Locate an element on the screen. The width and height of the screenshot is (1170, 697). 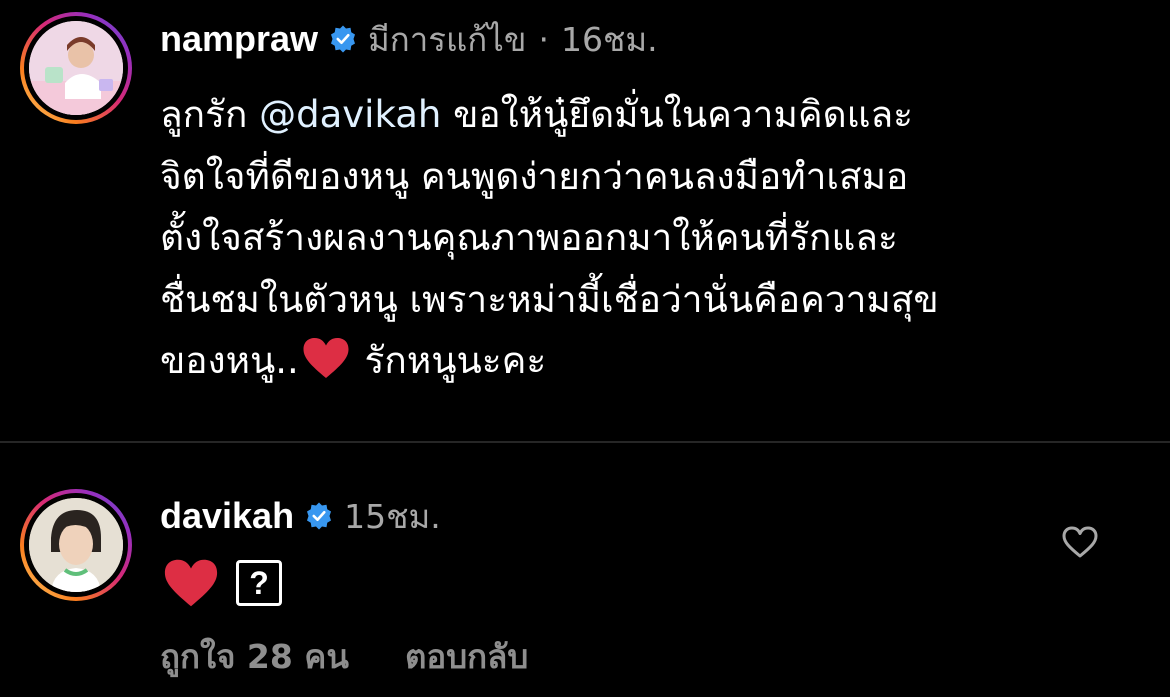
text-segment: ขอให้นู๋ยึดมั่นในความคิดและ is located at coordinates (677, 114).